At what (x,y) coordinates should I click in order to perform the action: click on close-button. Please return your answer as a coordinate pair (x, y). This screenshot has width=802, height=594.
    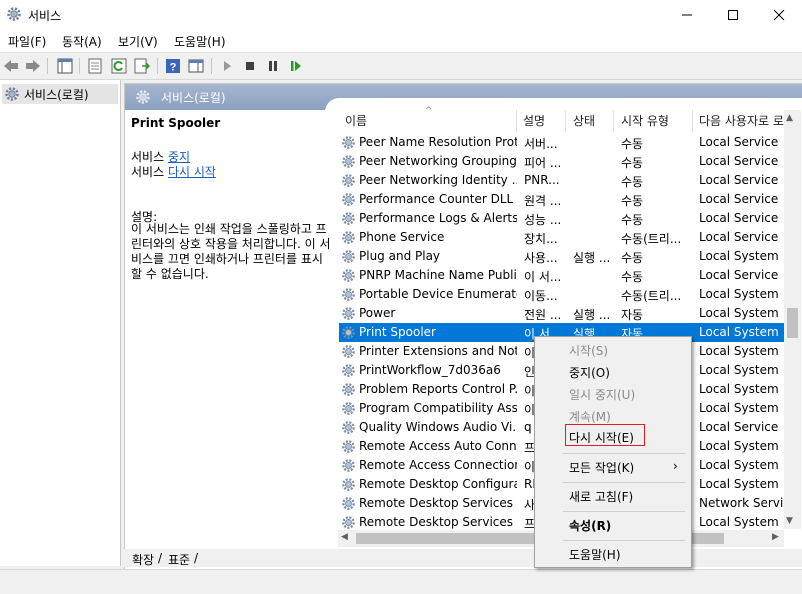
    Looking at the image, I should click on (779, 15).